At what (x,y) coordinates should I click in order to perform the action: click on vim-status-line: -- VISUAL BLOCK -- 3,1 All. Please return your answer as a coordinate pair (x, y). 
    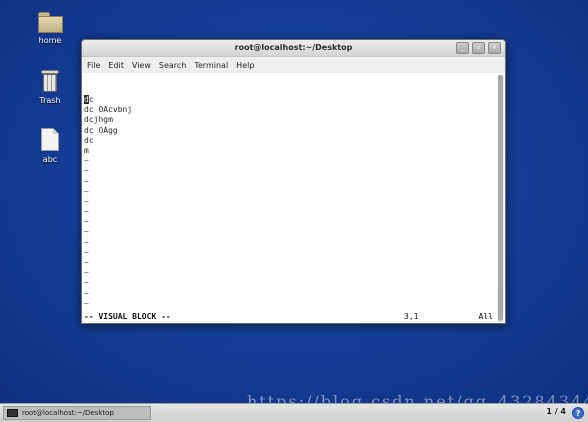
    Looking at the image, I should click on (288, 317).